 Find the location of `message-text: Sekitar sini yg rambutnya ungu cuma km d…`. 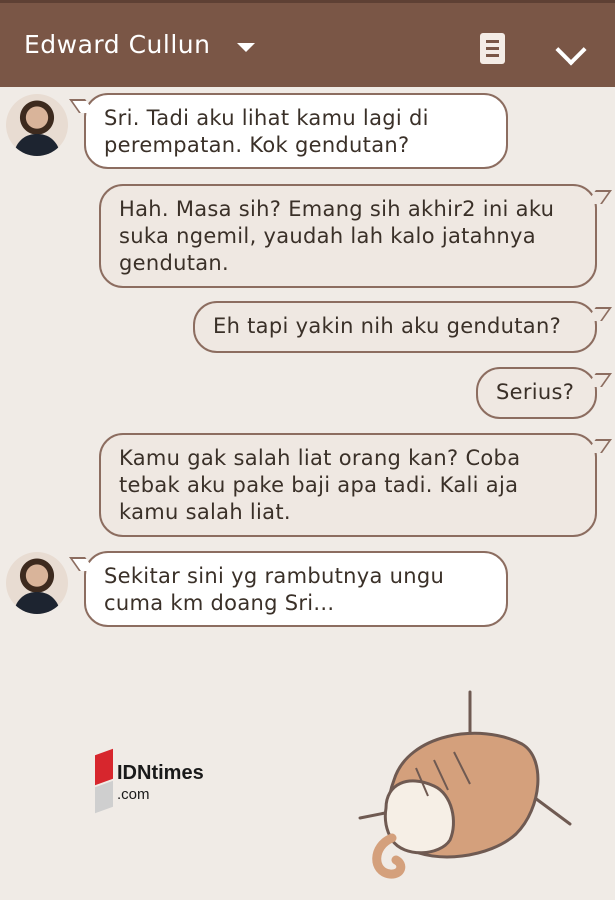

message-text: Sekitar sini yg rambutnya ungu cuma km d… is located at coordinates (274, 589).